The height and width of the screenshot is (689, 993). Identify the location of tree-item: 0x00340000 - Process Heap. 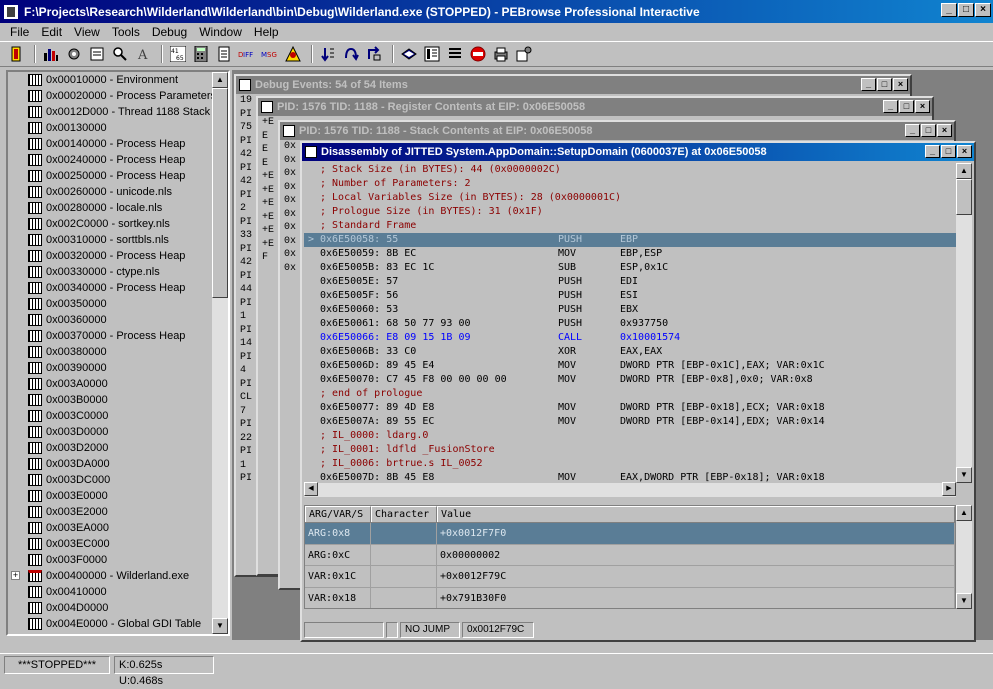
(118, 288).